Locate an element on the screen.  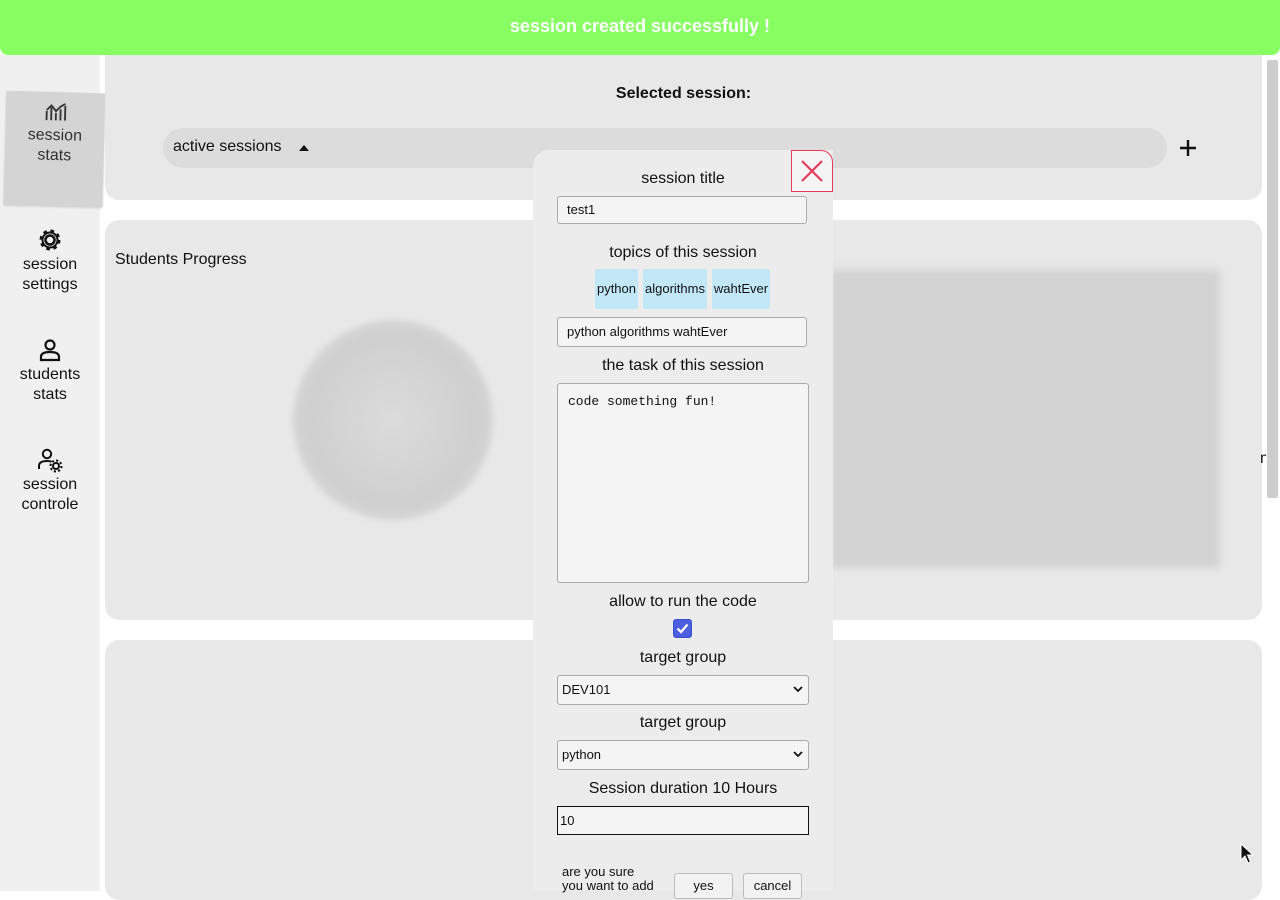
topics-input: python algorithms wahtEver is located at coordinates (682, 332).